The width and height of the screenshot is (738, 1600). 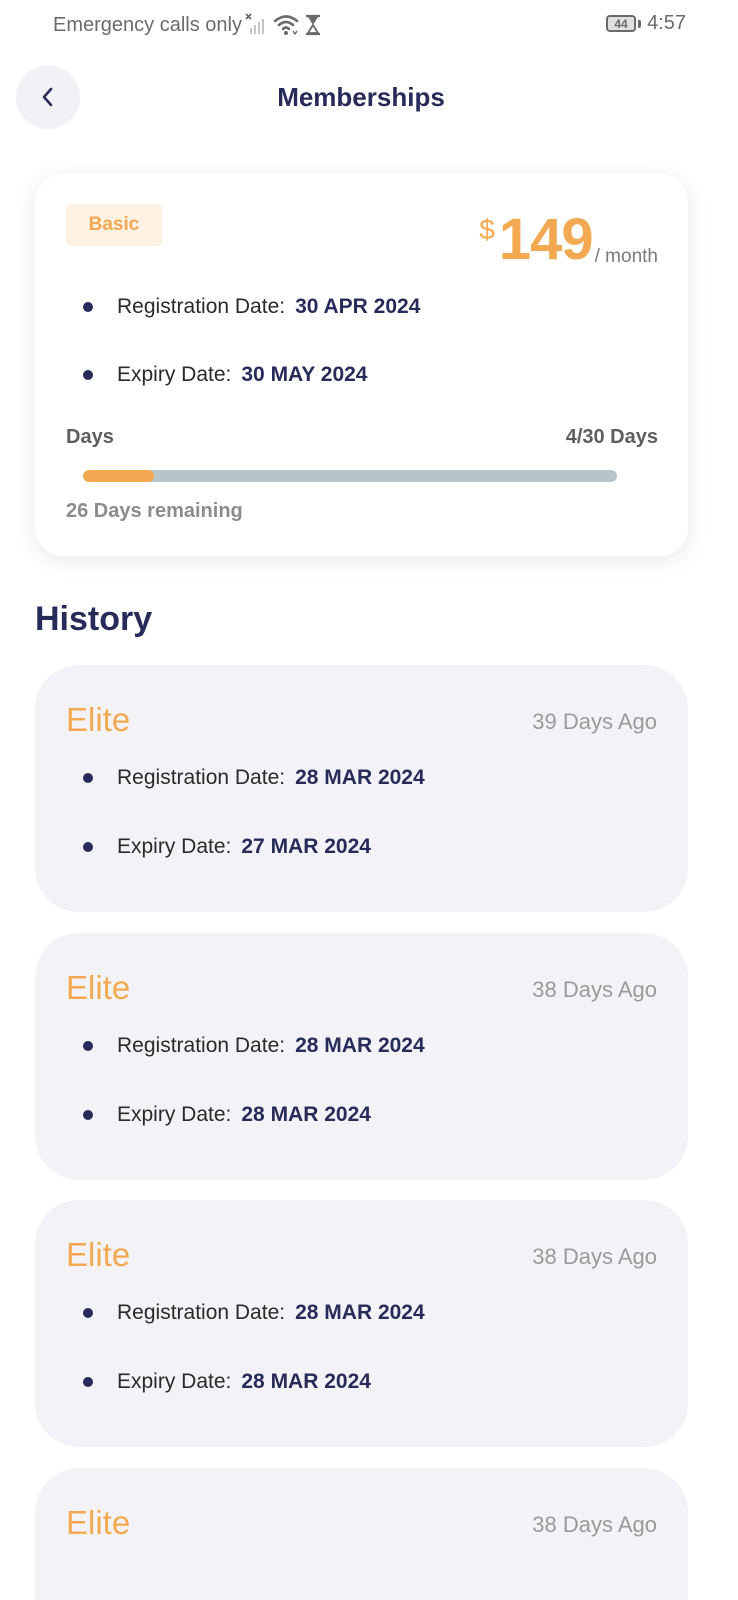 What do you see at coordinates (312, 25) in the screenshot?
I see `hourglass-icon` at bounding box center [312, 25].